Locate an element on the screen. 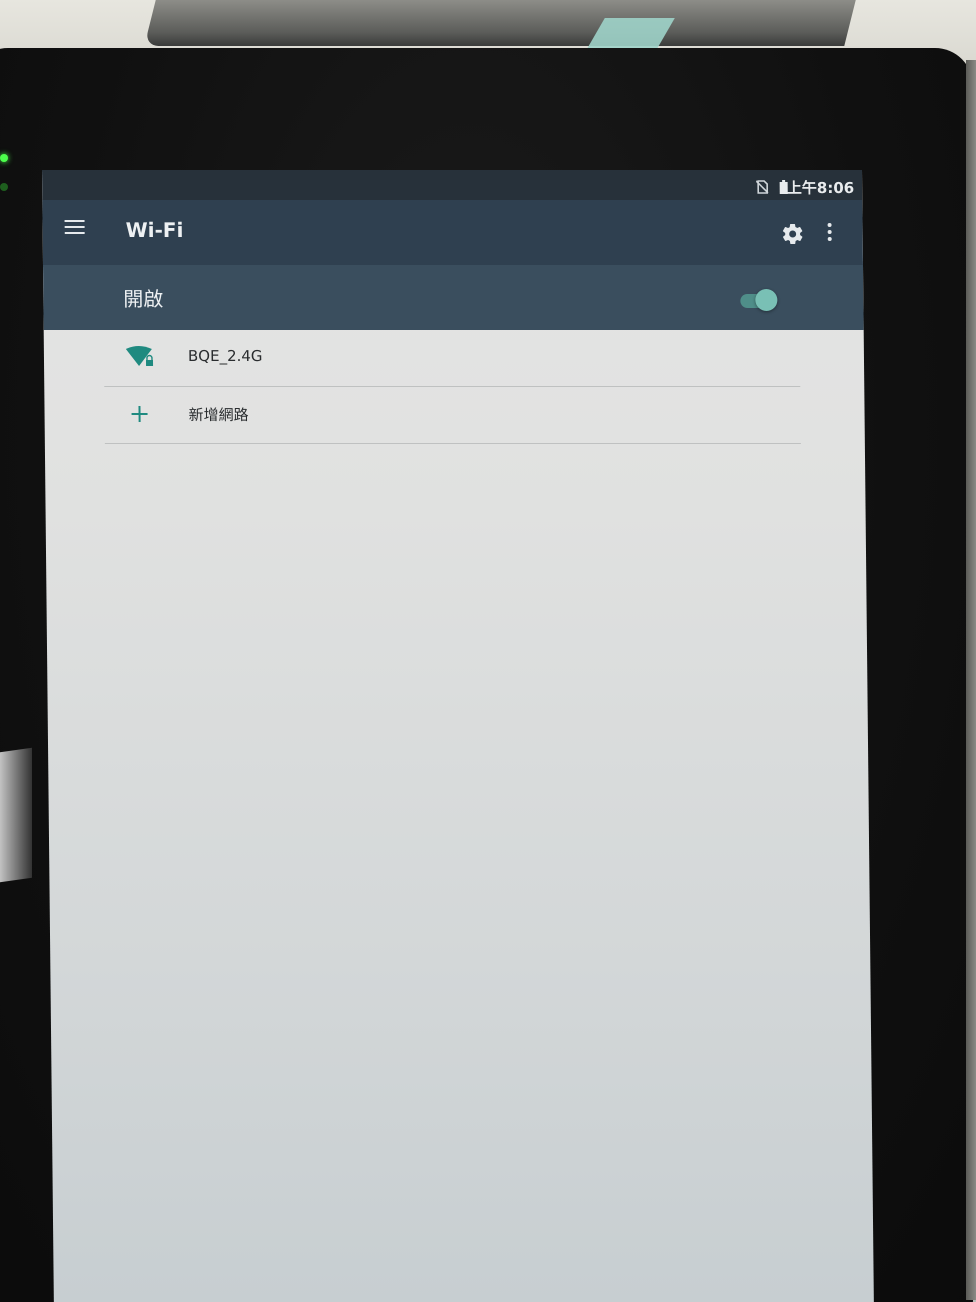  wifi-toggle is located at coordinates (759, 300).